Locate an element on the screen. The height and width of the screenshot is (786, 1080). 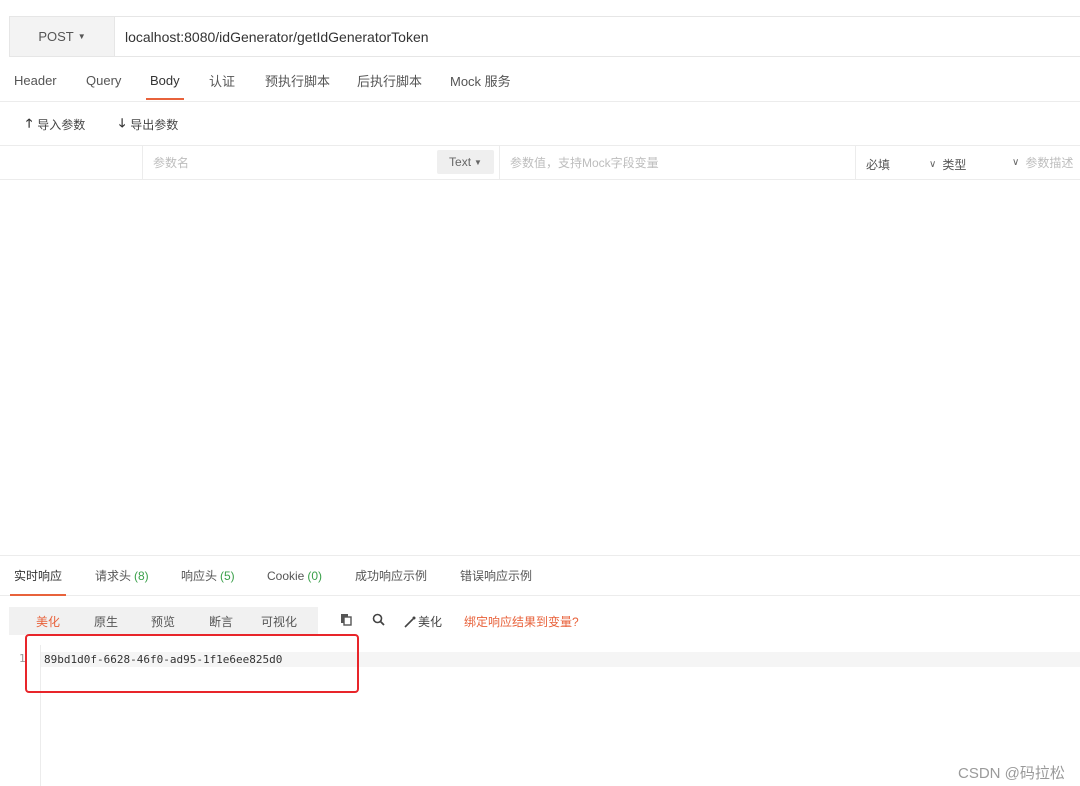
beautify-label: 美化 is located at coordinates (430, 622).